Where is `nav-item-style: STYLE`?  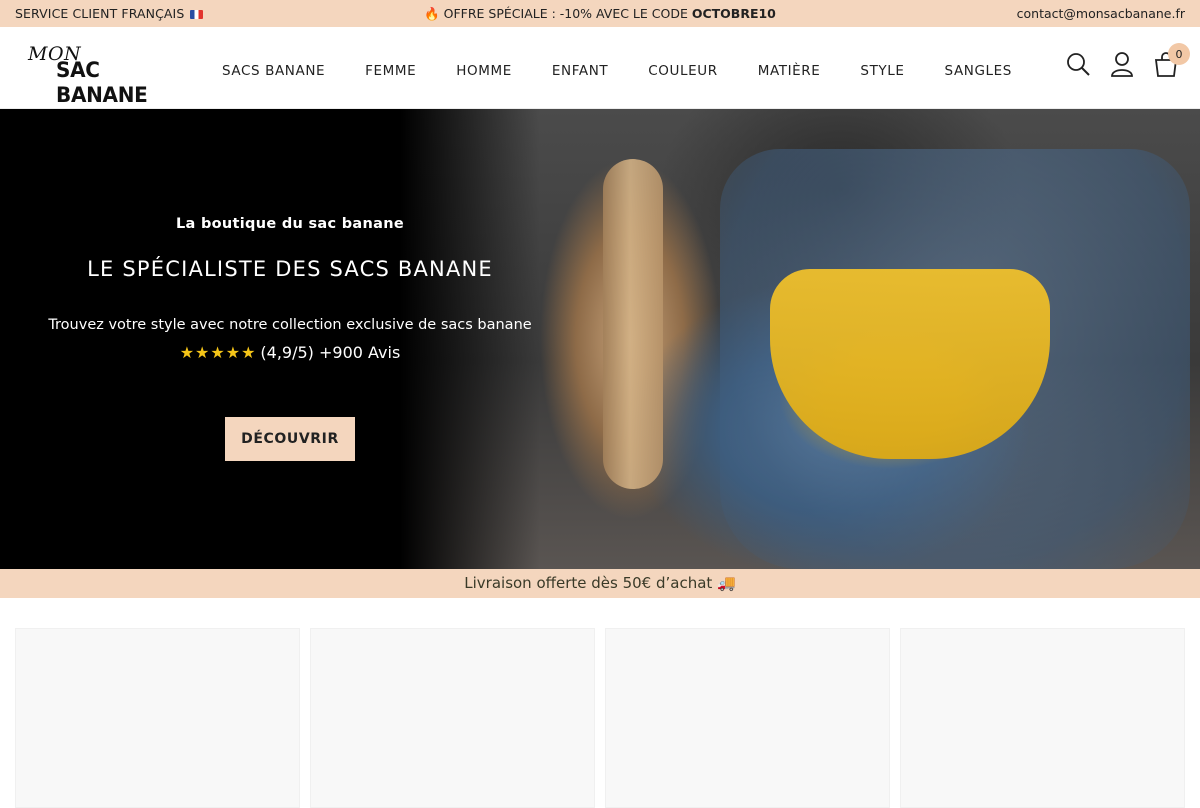
nav-item-style: STYLE is located at coordinates (882, 71).